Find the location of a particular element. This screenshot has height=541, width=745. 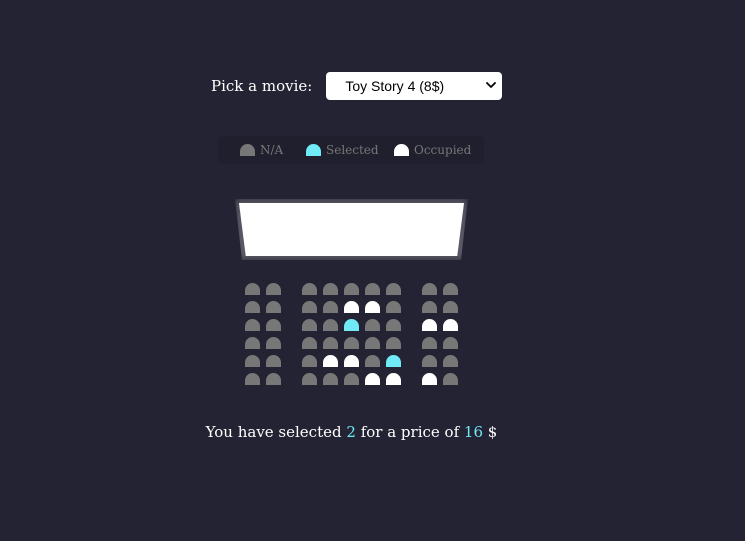

cinema-screen is located at coordinates (351, 229).